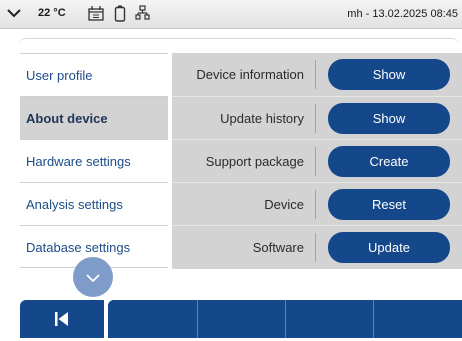 This screenshot has width=462, height=341. What do you see at coordinates (52, 13) in the screenshot?
I see `temperature-readout: 22 °C` at bounding box center [52, 13].